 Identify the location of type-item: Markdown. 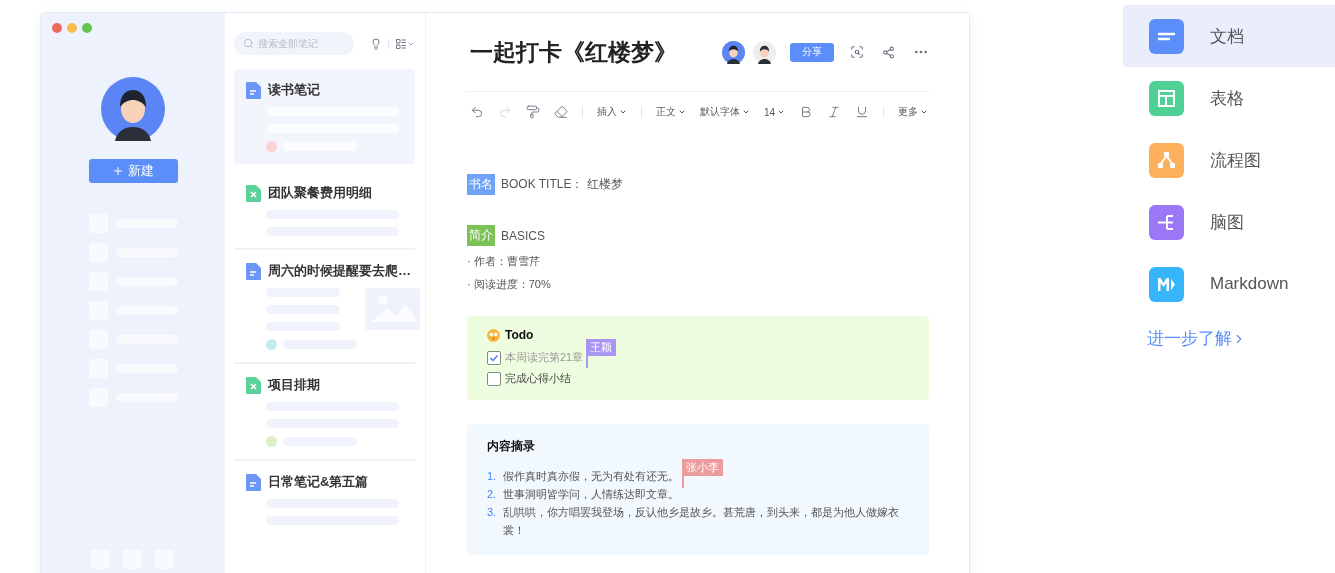
(1229, 284).